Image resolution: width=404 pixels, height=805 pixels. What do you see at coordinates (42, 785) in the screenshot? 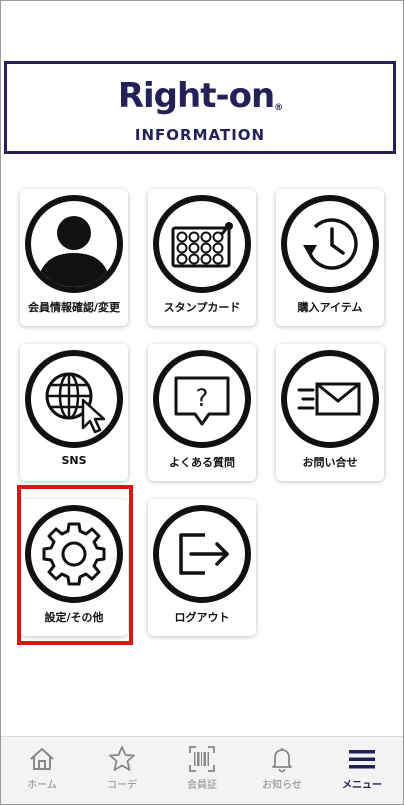
I see `nav-label: ホーム` at bounding box center [42, 785].